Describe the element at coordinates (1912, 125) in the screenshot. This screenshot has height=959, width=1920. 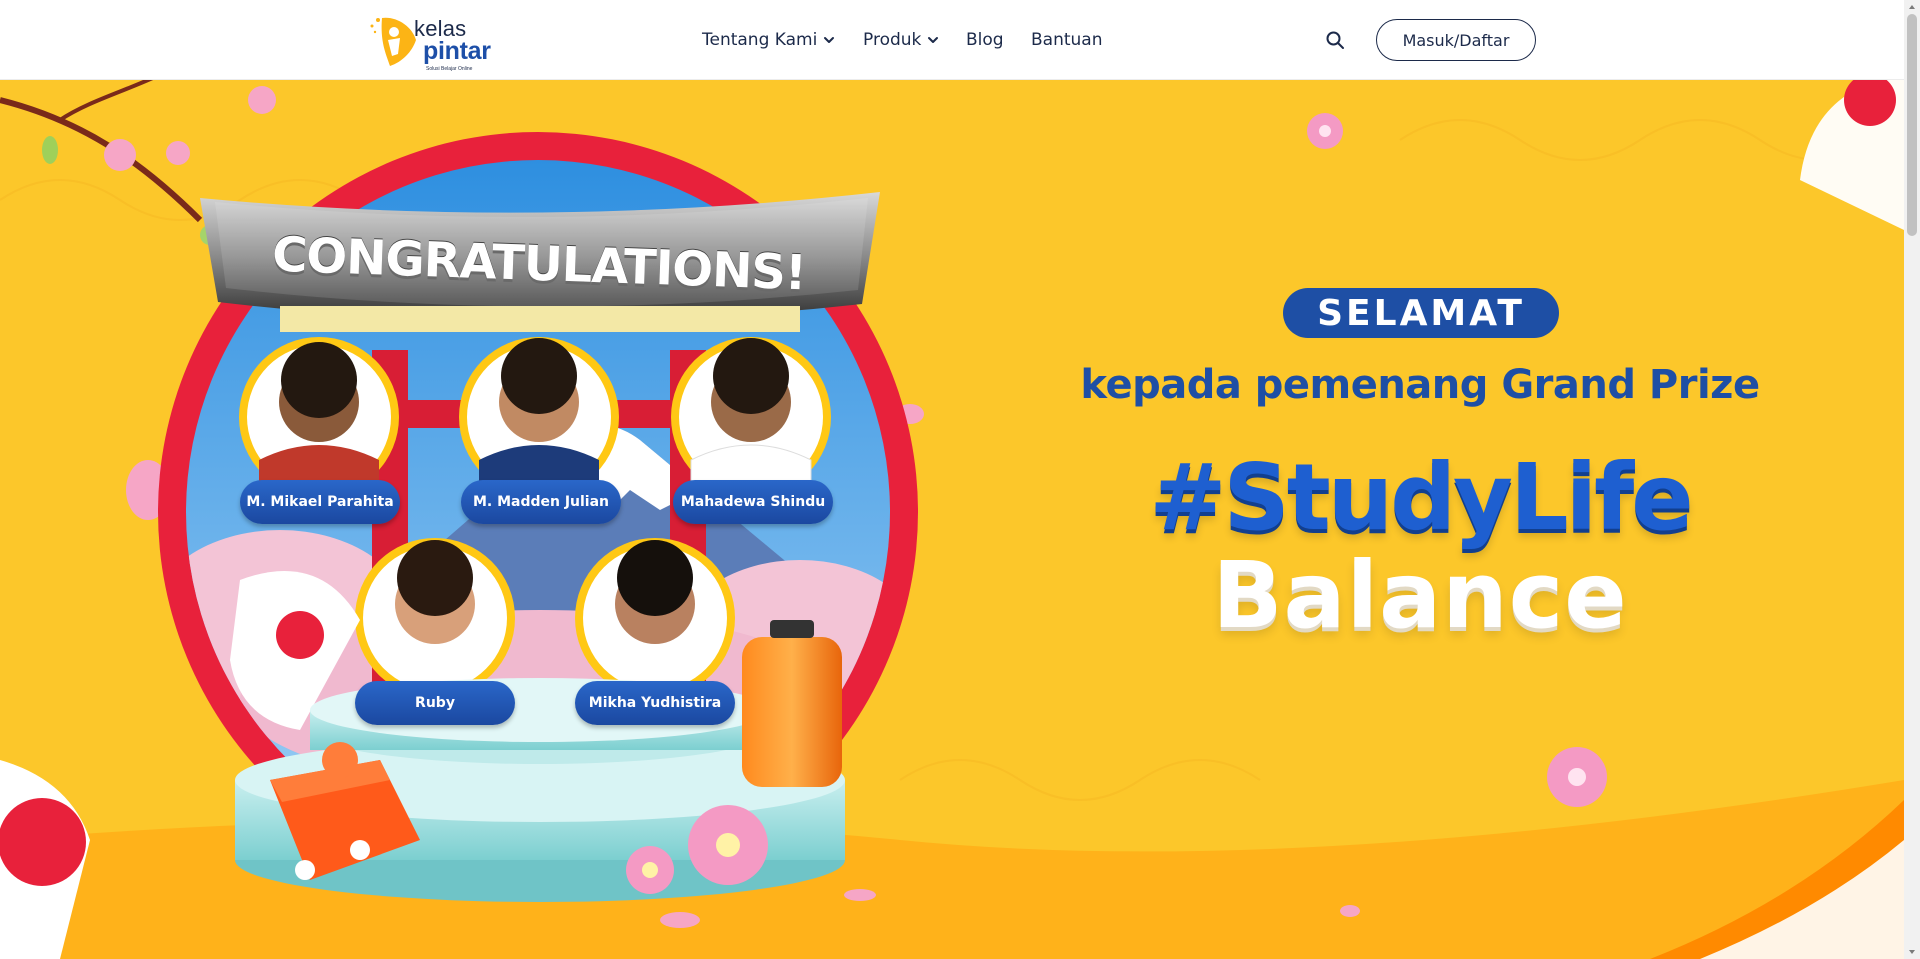
I see `scrollbar-thumb` at that location.